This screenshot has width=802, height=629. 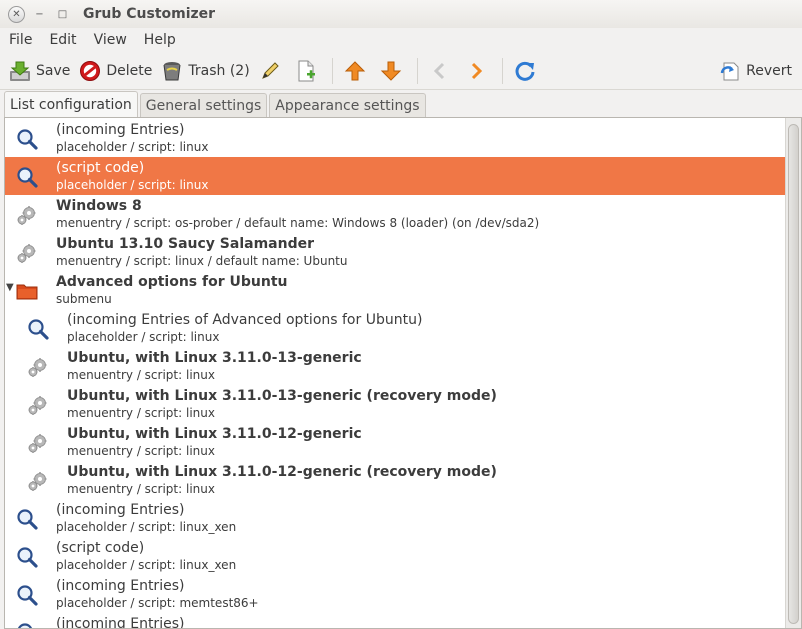 I want to click on revert-button: Revert, so click(x=755, y=71).